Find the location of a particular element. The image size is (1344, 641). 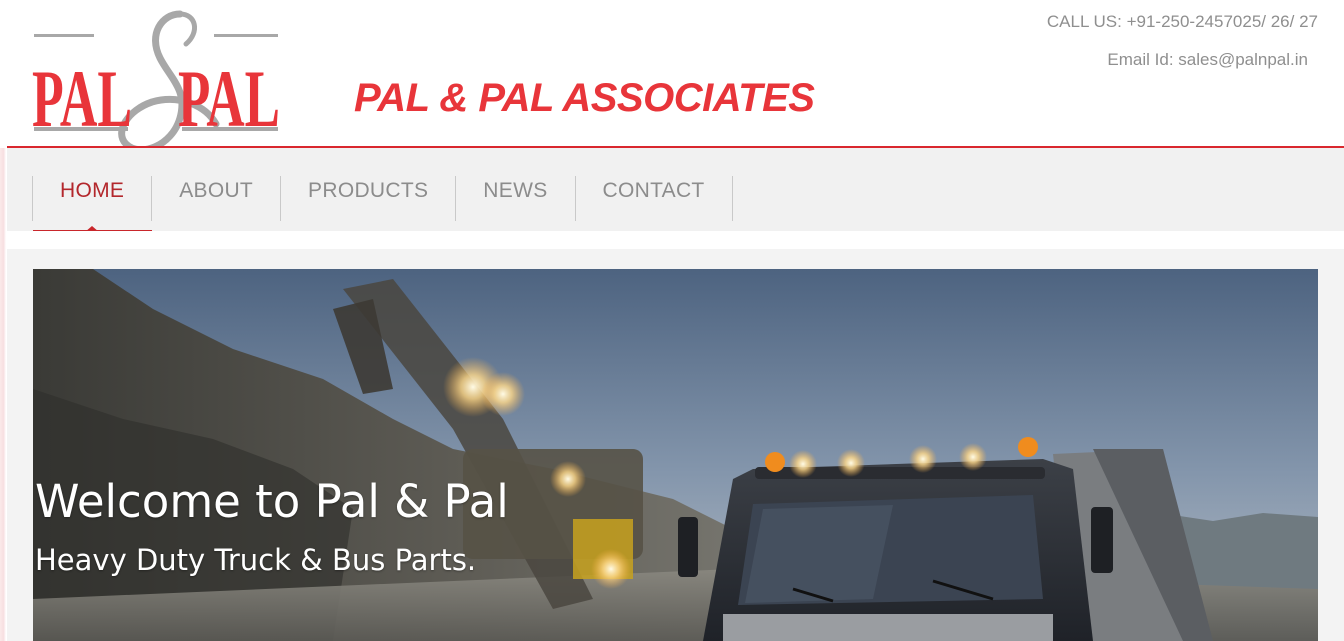

nav-item-home: HOME is located at coordinates (92, 204).